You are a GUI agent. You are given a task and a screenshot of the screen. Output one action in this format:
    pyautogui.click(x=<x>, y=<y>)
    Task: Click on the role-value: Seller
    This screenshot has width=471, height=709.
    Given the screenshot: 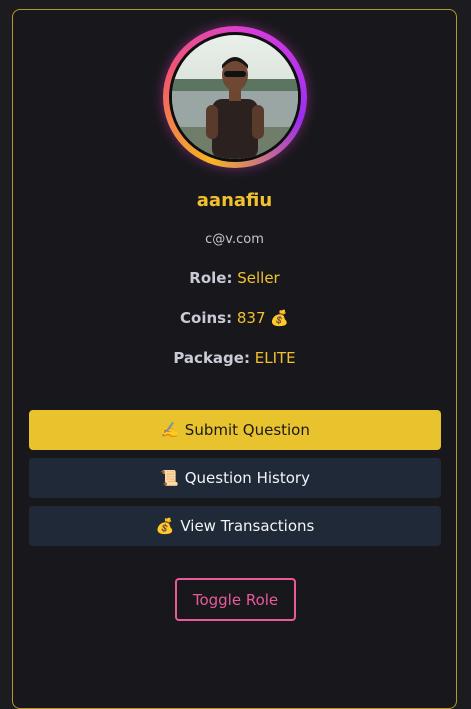 What is the action you would take?
    pyautogui.click(x=258, y=278)
    